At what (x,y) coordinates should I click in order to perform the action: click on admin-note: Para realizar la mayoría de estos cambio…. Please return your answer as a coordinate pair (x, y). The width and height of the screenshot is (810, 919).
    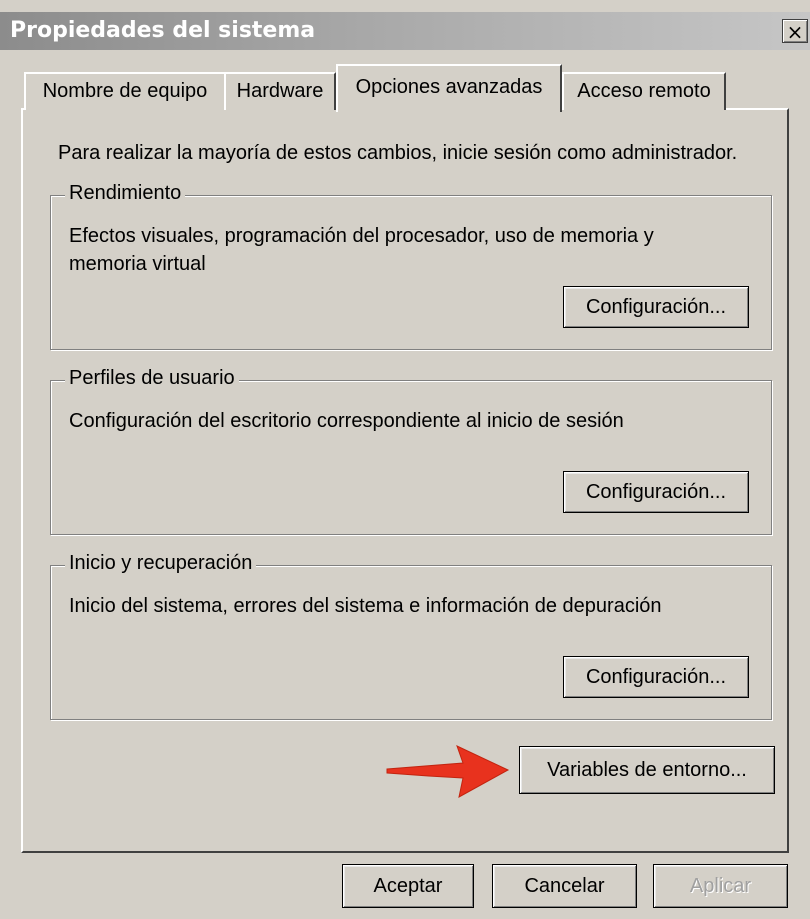
    Looking at the image, I should click on (398, 153).